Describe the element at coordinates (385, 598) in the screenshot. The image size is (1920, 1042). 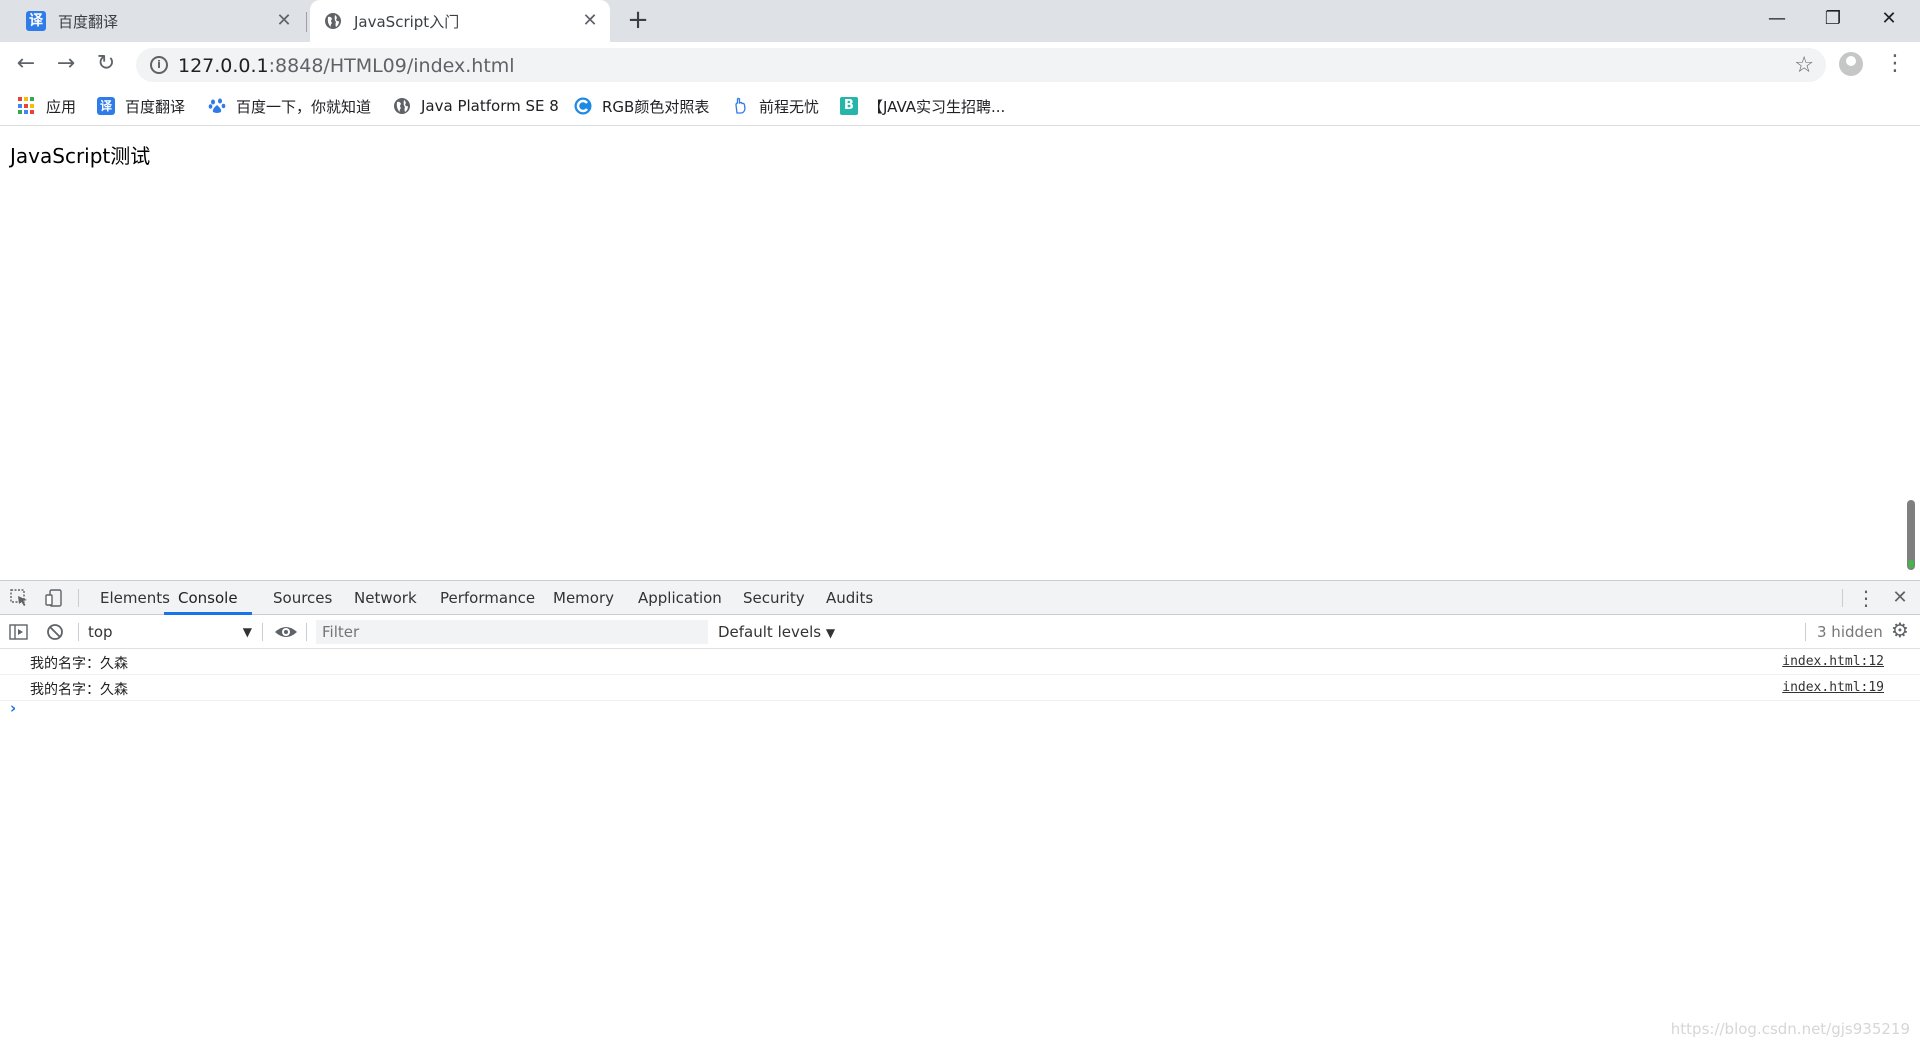
I see `tab-network: Network` at that location.